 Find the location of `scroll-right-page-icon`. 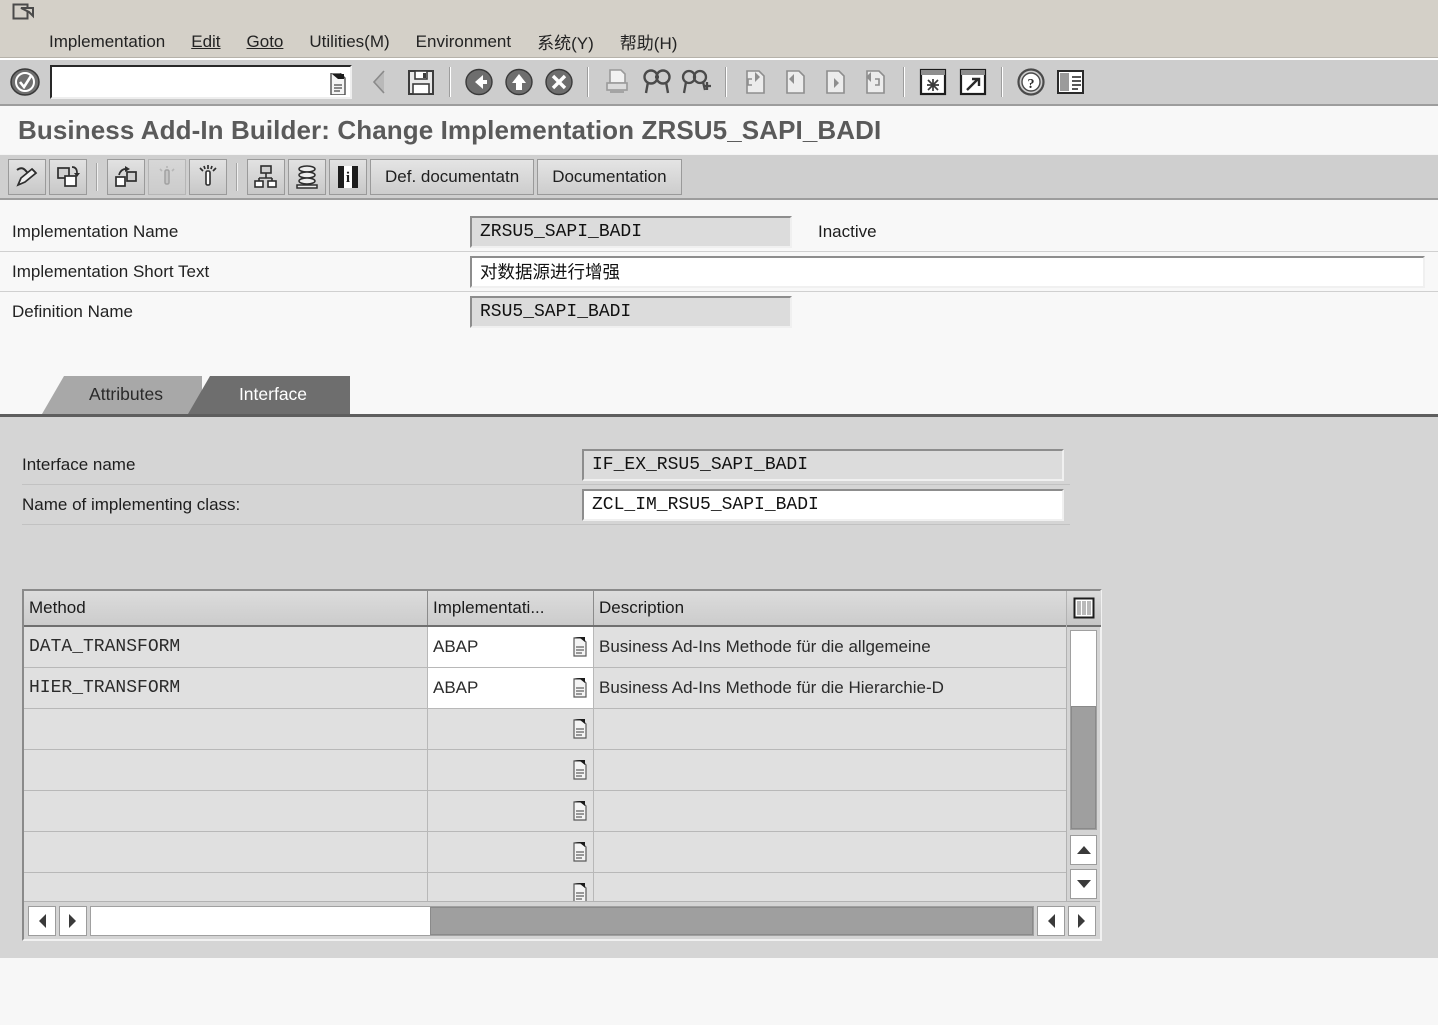

scroll-right-page-icon is located at coordinates (1051, 920).